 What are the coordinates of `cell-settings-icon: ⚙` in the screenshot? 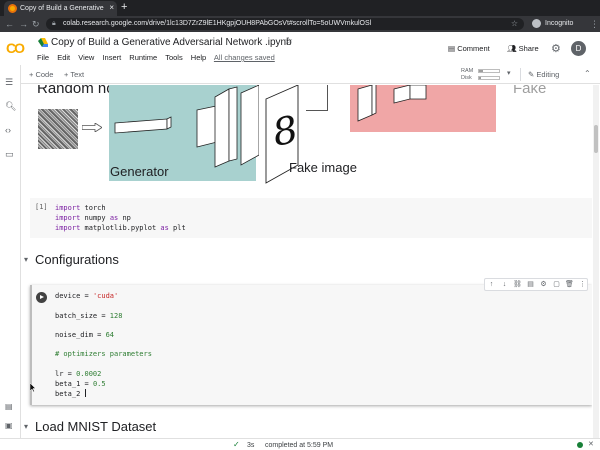 It's located at (543, 284).